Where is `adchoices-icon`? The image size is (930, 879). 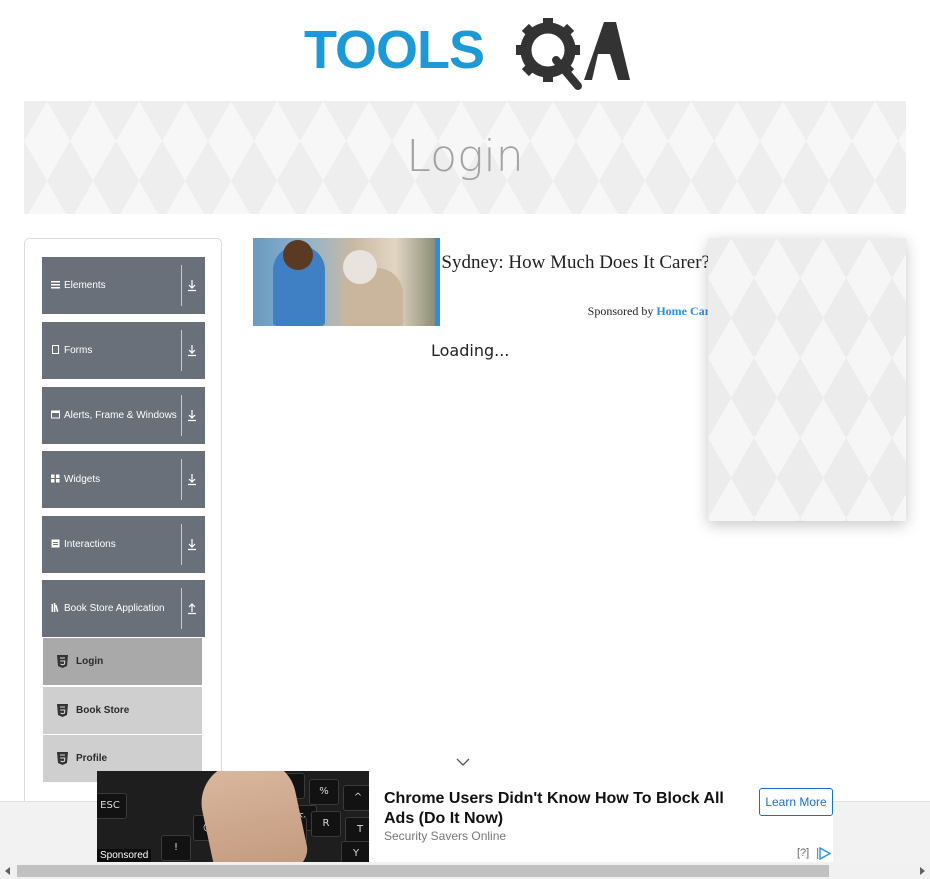 adchoices-icon is located at coordinates (824, 853).